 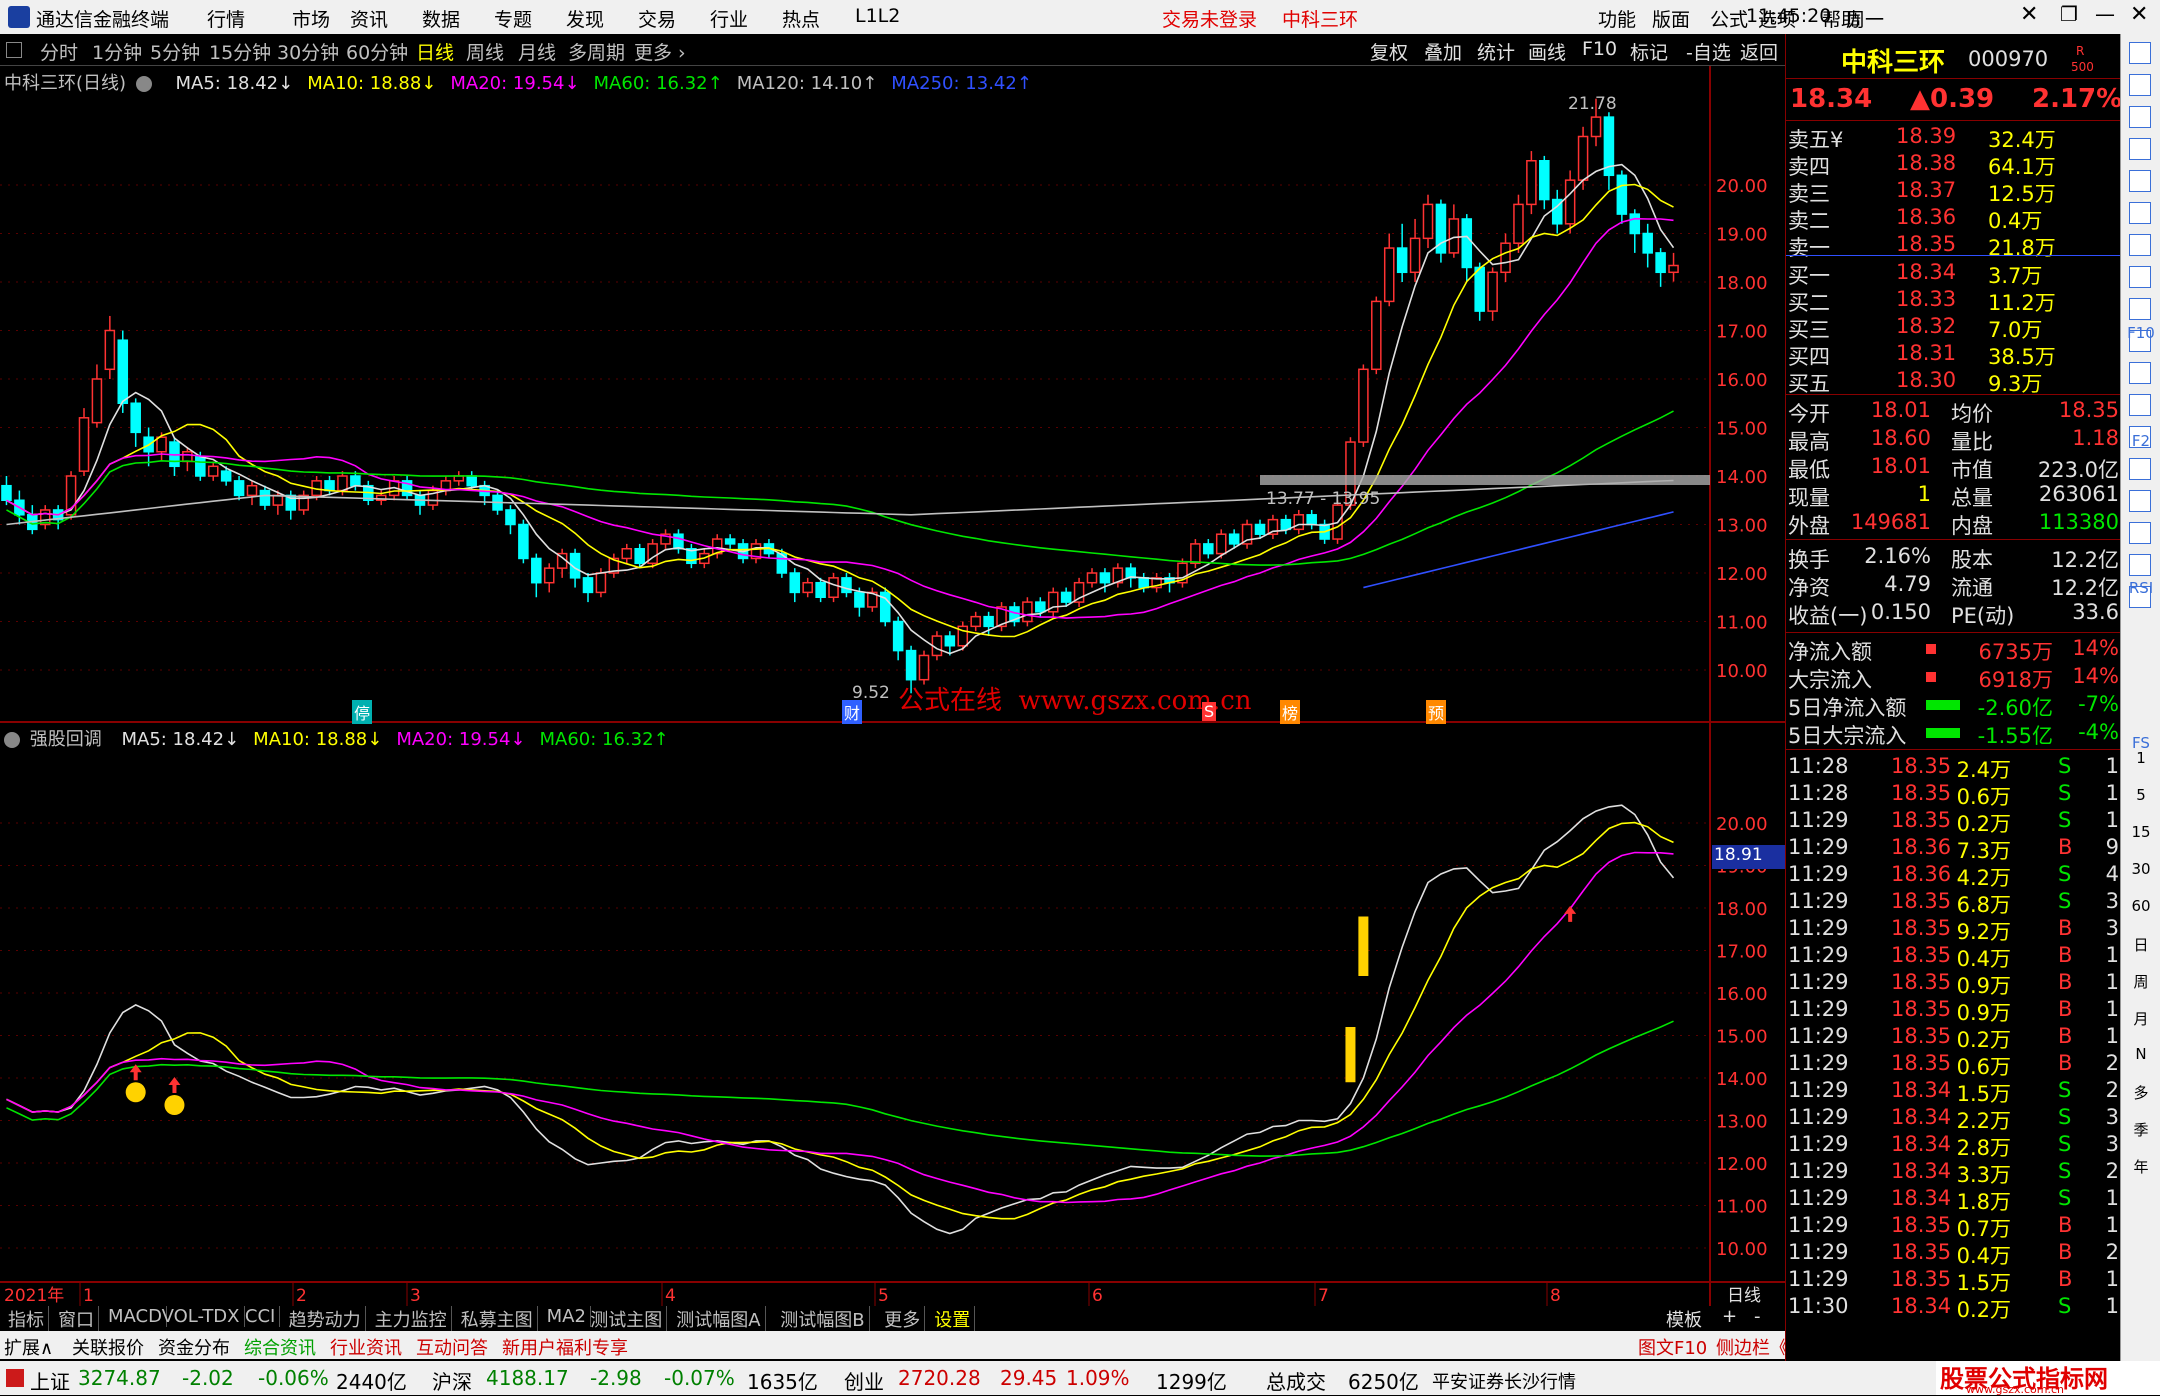 I want to click on buy-row: 买四 18.31 38.5万, so click(x=1953, y=355).